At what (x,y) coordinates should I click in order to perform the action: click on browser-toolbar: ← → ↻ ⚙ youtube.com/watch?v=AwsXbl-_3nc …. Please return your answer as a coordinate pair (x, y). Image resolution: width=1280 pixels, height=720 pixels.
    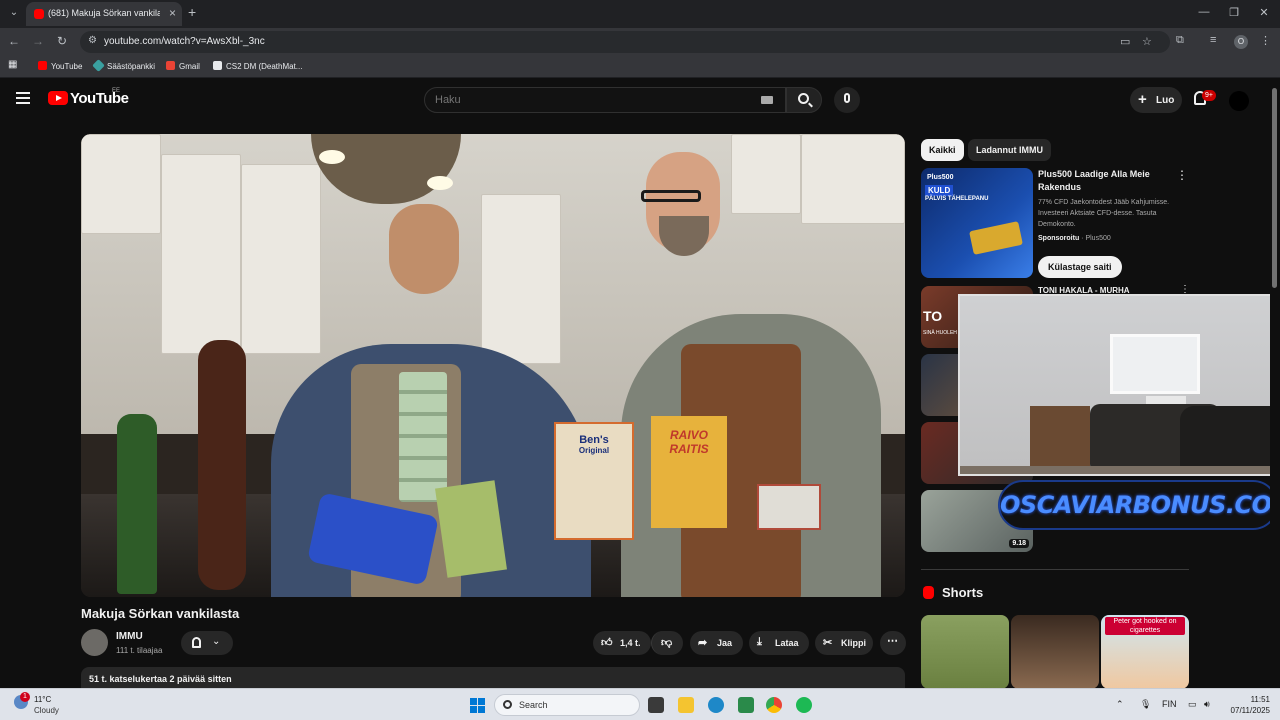
    Looking at the image, I should click on (640, 42).